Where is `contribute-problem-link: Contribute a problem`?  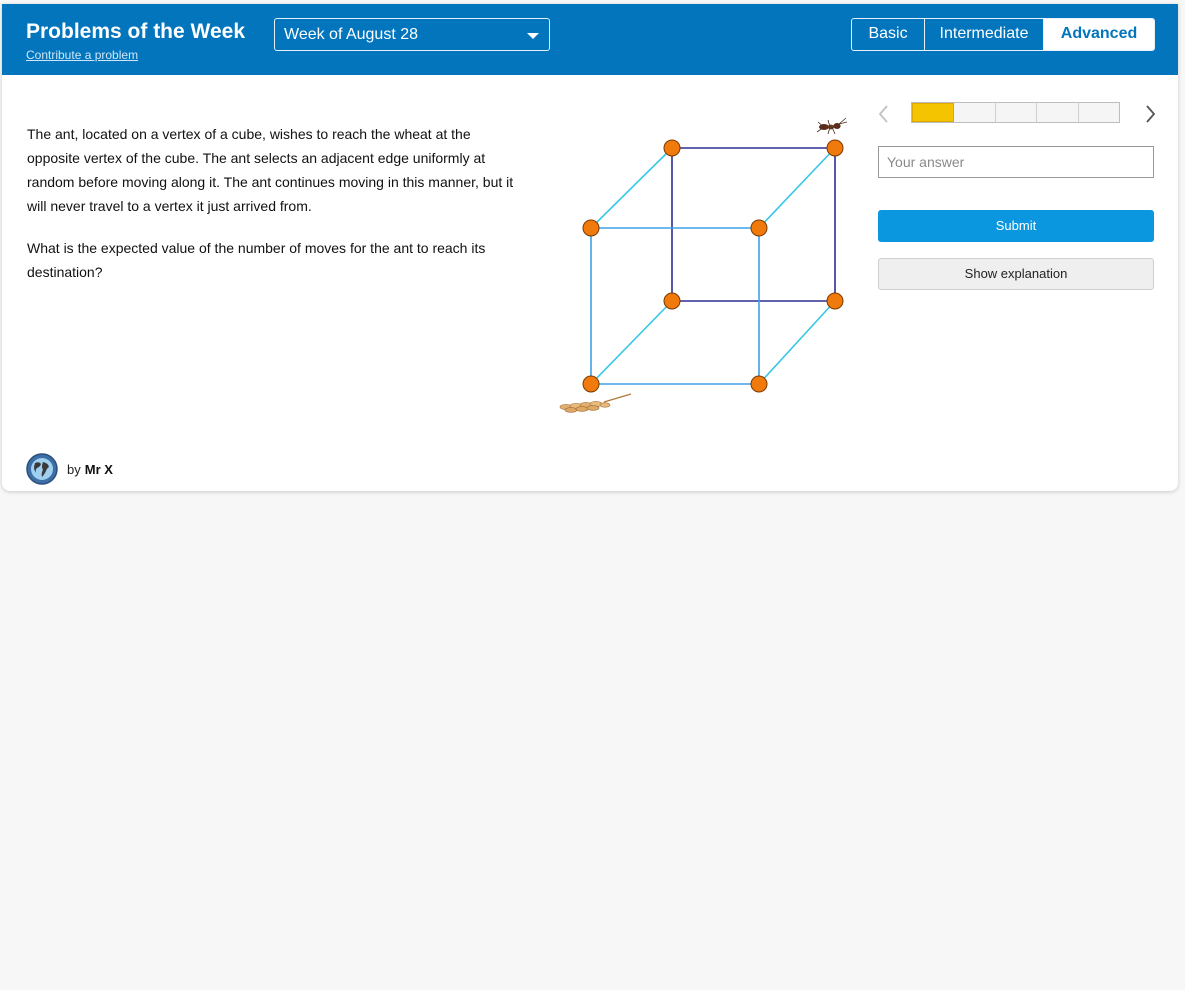
contribute-problem-link: Contribute a problem is located at coordinates (82, 55).